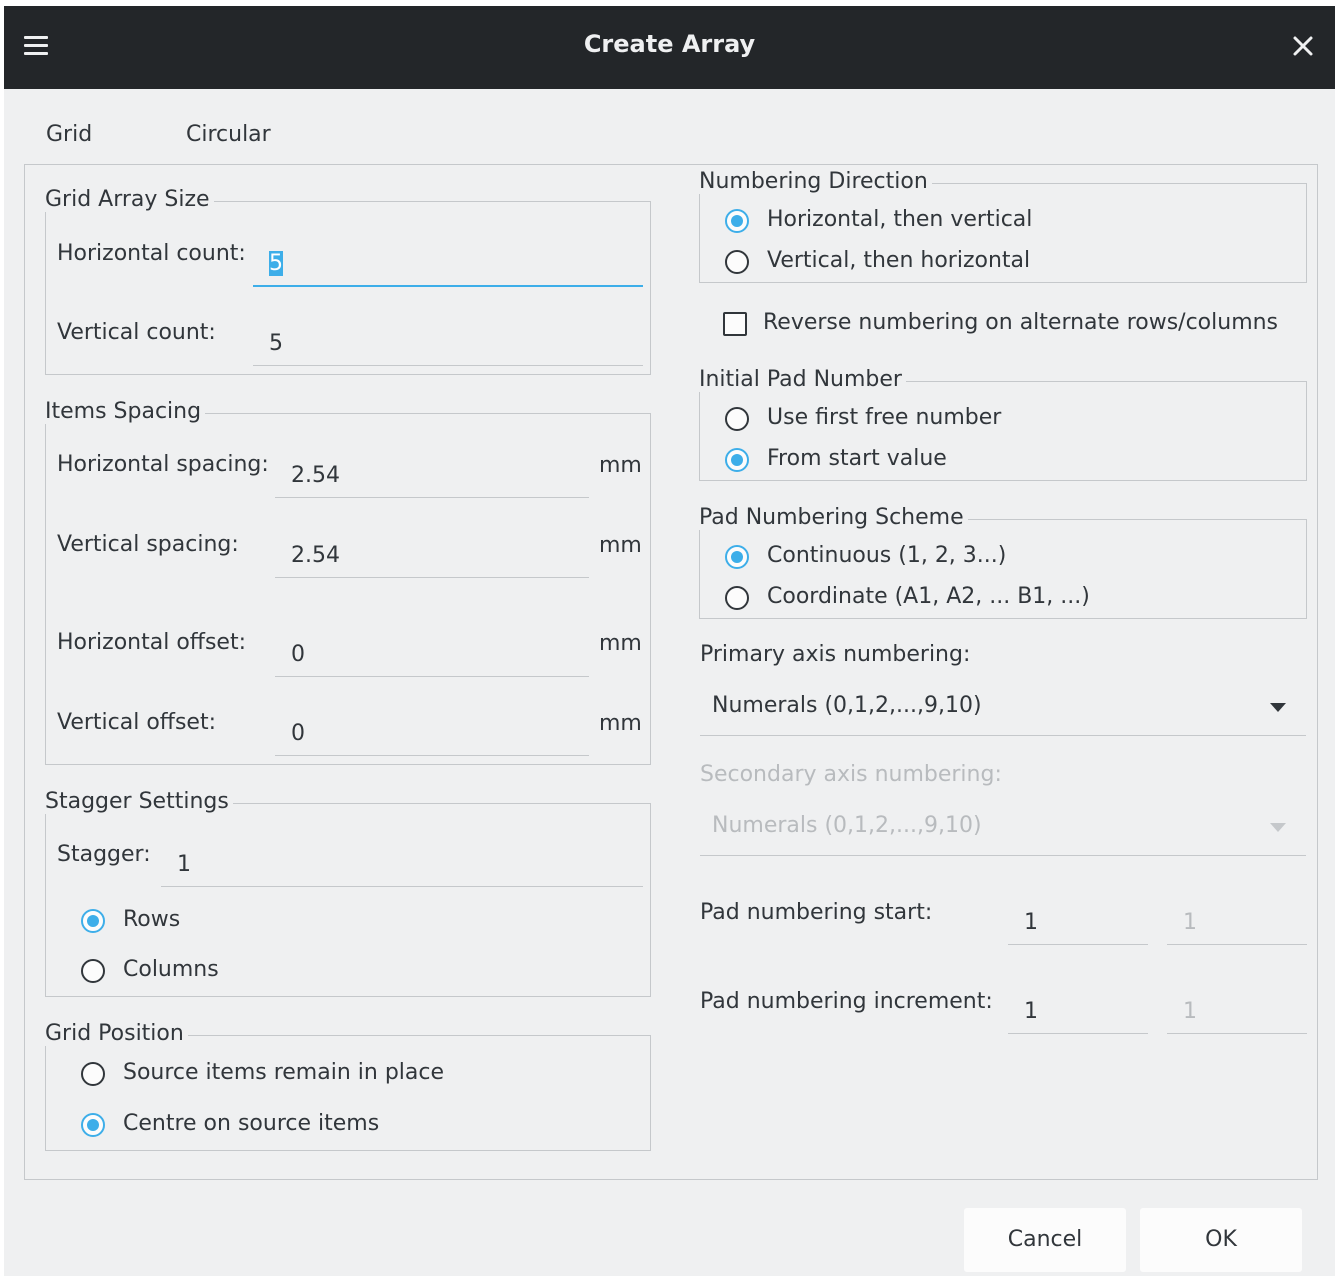 The image size is (1337, 1276). What do you see at coordinates (276, 343) in the screenshot?
I see `vertical-count-value: 5` at bounding box center [276, 343].